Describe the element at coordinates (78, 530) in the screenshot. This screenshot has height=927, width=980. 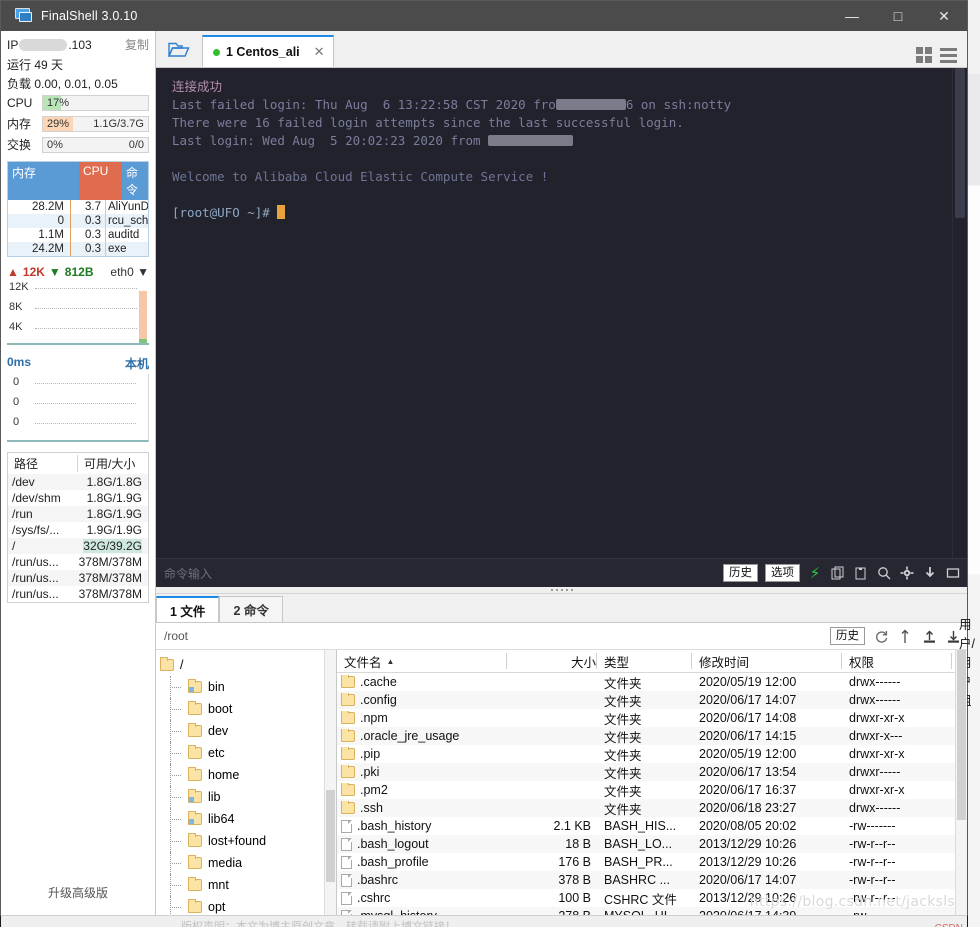
I see `disk-row: /sys/fs/... 1.9G/1.9G` at that location.